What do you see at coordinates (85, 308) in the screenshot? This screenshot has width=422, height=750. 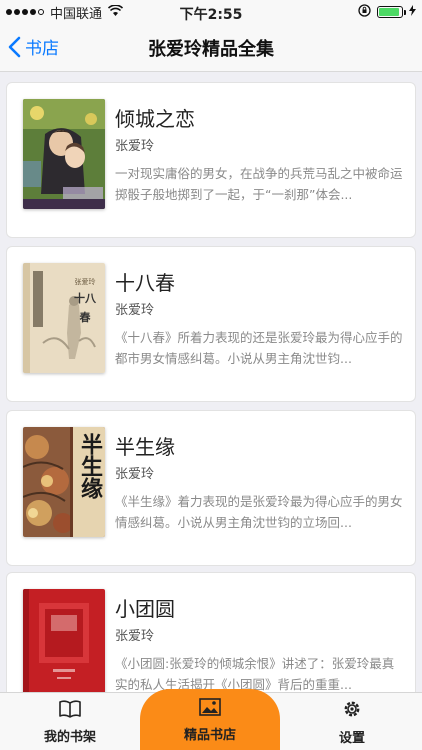 I see `cover-title-text: 十八春` at bounding box center [85, 308].